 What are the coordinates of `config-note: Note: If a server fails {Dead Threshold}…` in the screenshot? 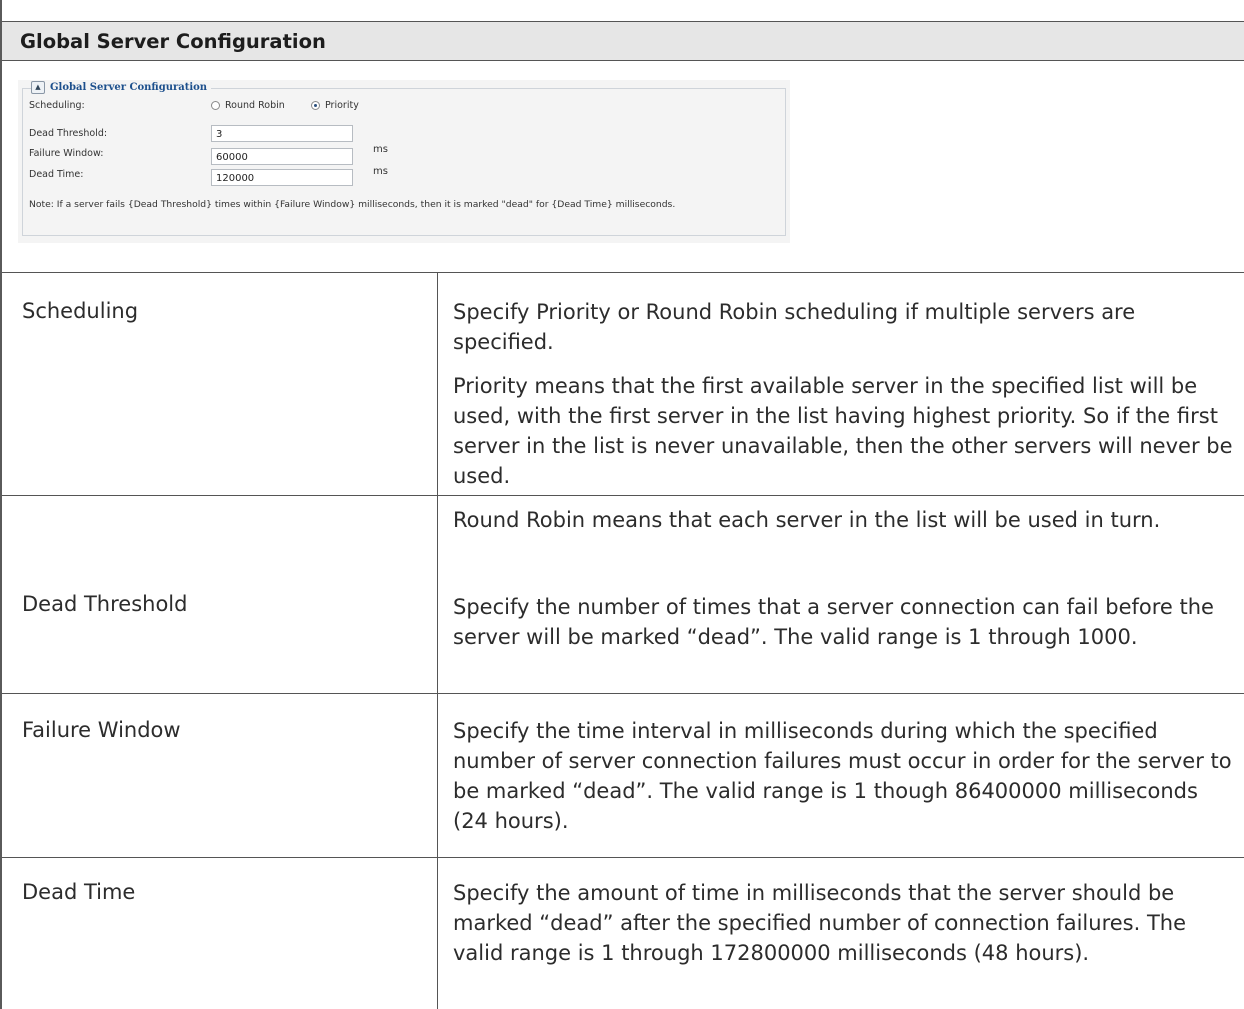 It's located at (352, 204).